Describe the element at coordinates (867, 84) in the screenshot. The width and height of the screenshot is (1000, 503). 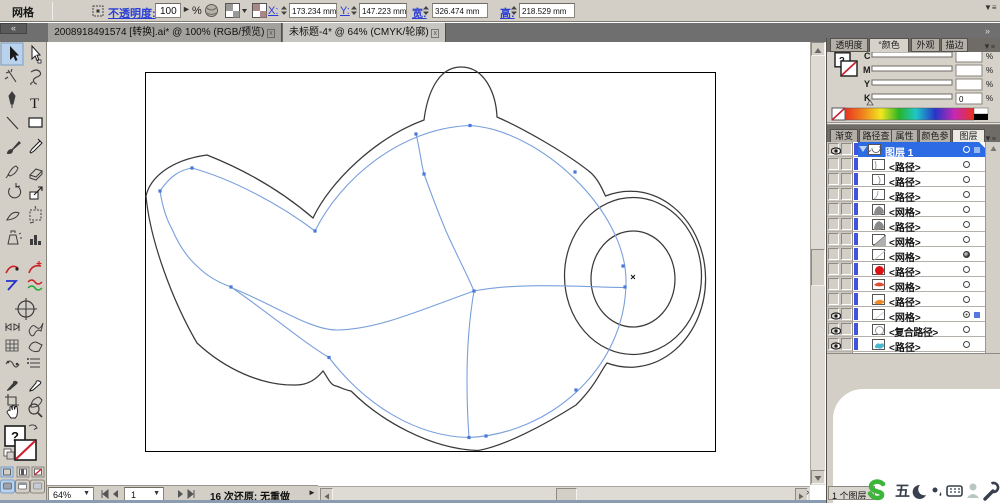
I see `svg-text: Y` at that location.